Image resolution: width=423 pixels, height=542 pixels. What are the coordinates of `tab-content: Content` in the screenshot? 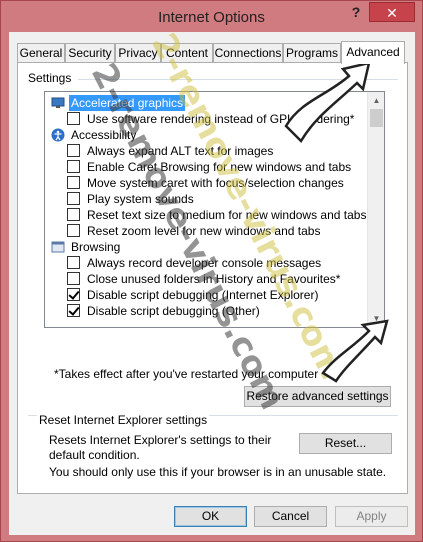 It's located at (187, 53).